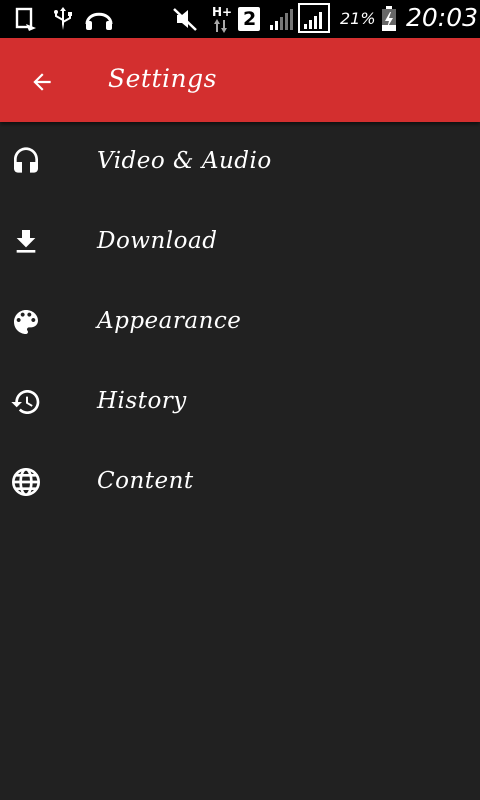 Image resolution: width=480 pixels, height=800 pixels. Describe the element at coordinates (222, 12) in the screenshot. I see `network-type: H+` at that location.